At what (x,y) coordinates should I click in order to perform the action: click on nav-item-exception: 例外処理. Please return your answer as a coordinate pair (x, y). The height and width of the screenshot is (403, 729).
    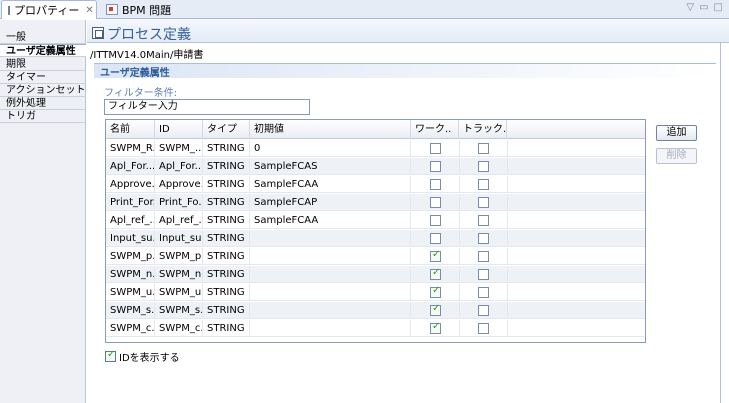
    Looking at the image, I should click on (43, 103).